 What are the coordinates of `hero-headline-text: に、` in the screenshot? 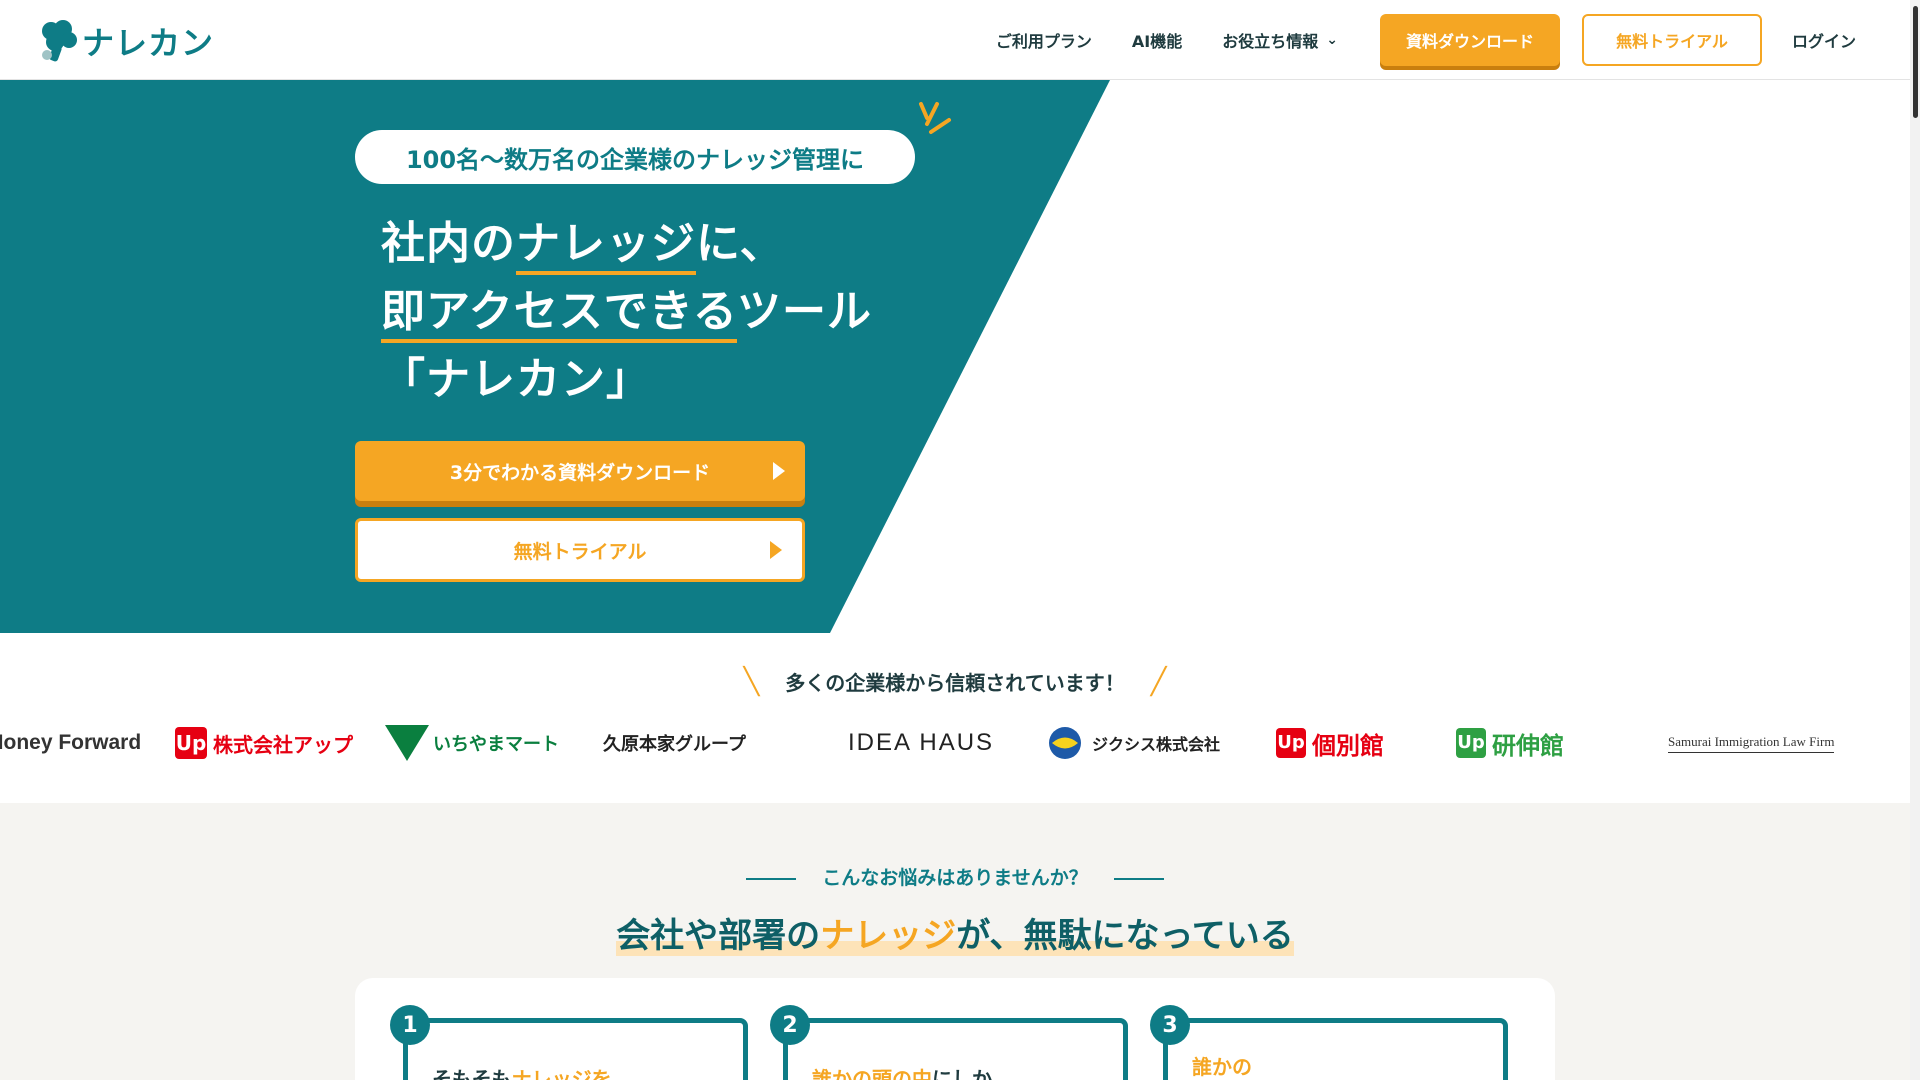 It's located at (740, 243).